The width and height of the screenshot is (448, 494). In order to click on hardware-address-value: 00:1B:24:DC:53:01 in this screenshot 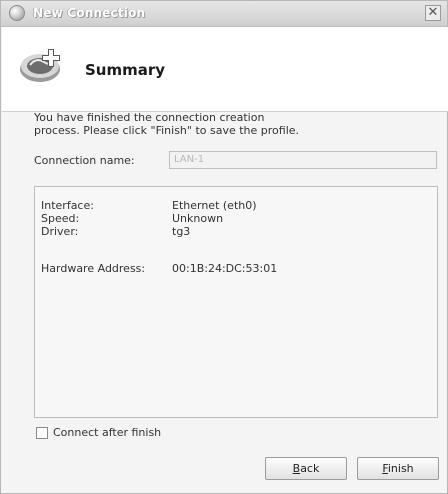, I will do `click(225, 268)`.